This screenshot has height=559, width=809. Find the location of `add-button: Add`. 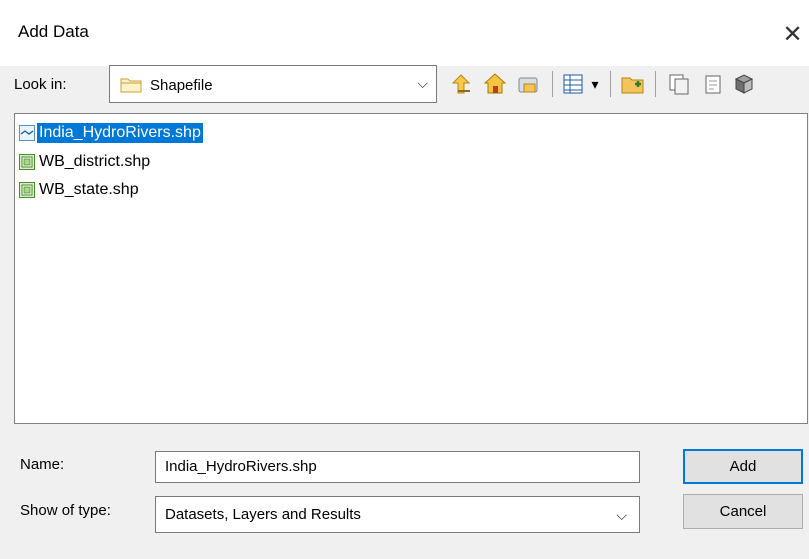

add-button: Add is located at coordinates (743, 466).